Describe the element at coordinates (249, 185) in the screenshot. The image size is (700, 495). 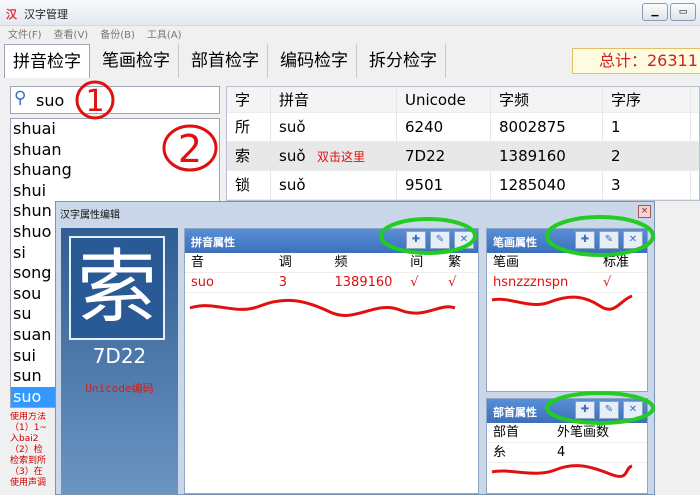
I see `cell: 锁` at that location.